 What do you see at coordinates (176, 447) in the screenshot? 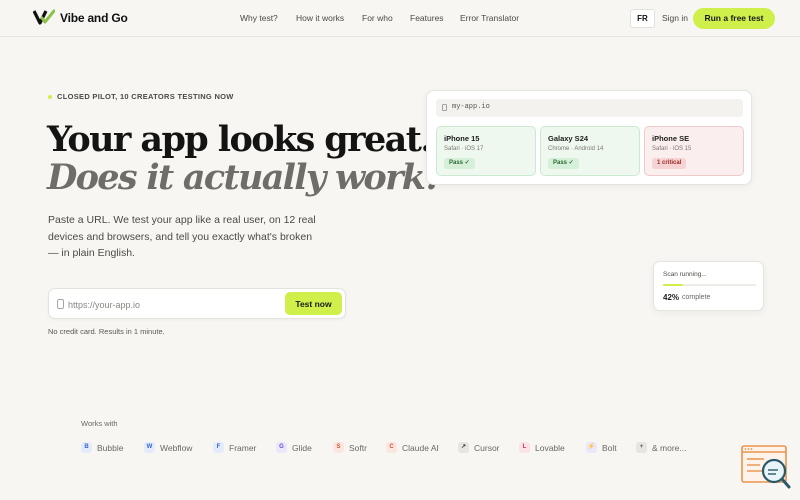
I see `platform-name: Webflow` at bounding box center [176, 447].